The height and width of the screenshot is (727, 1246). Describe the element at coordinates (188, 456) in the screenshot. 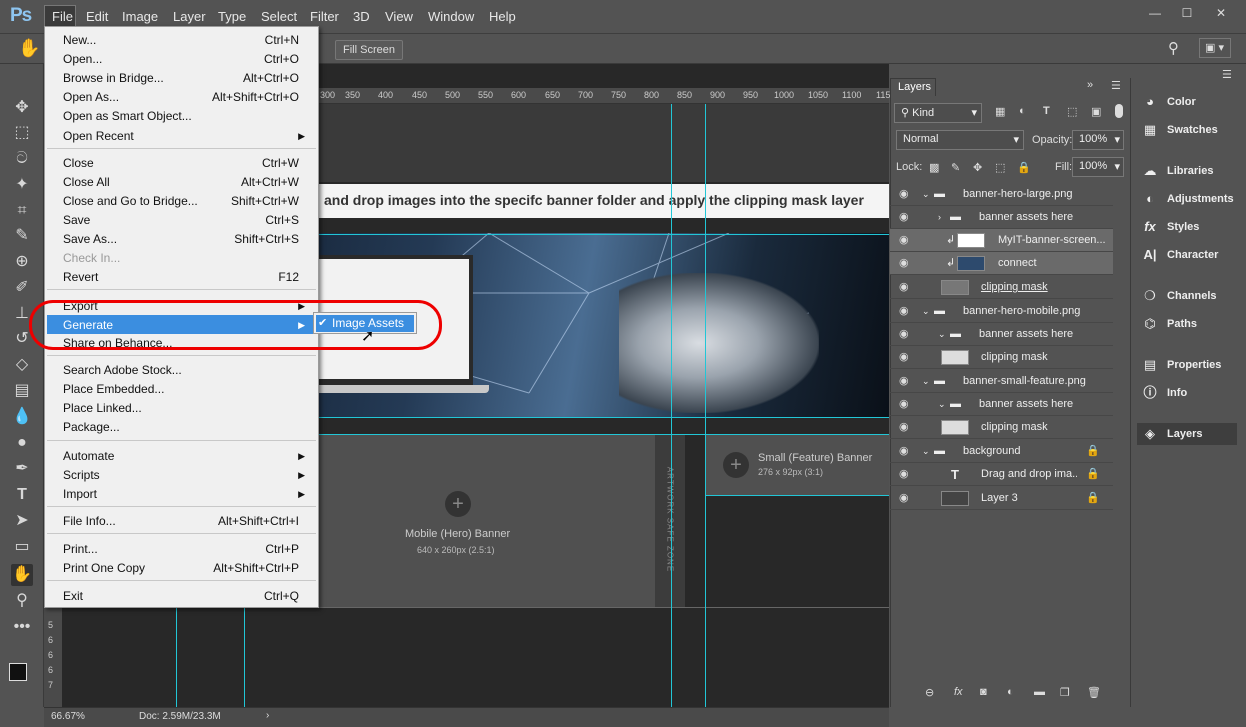

I see `menu-item-automate: Automate ▶` at that location.